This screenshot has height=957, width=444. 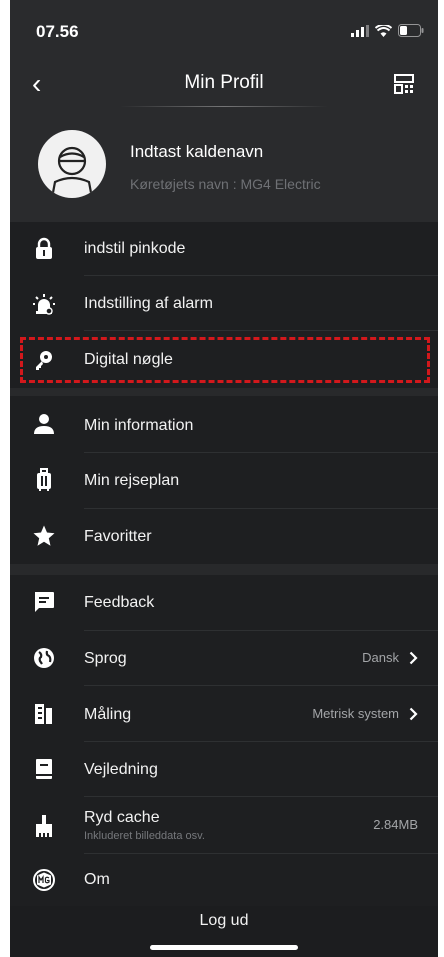 What do you see at coordinates (44, 602) in the screenshot?
I see `message-icon` at bounding box center [44, 602].